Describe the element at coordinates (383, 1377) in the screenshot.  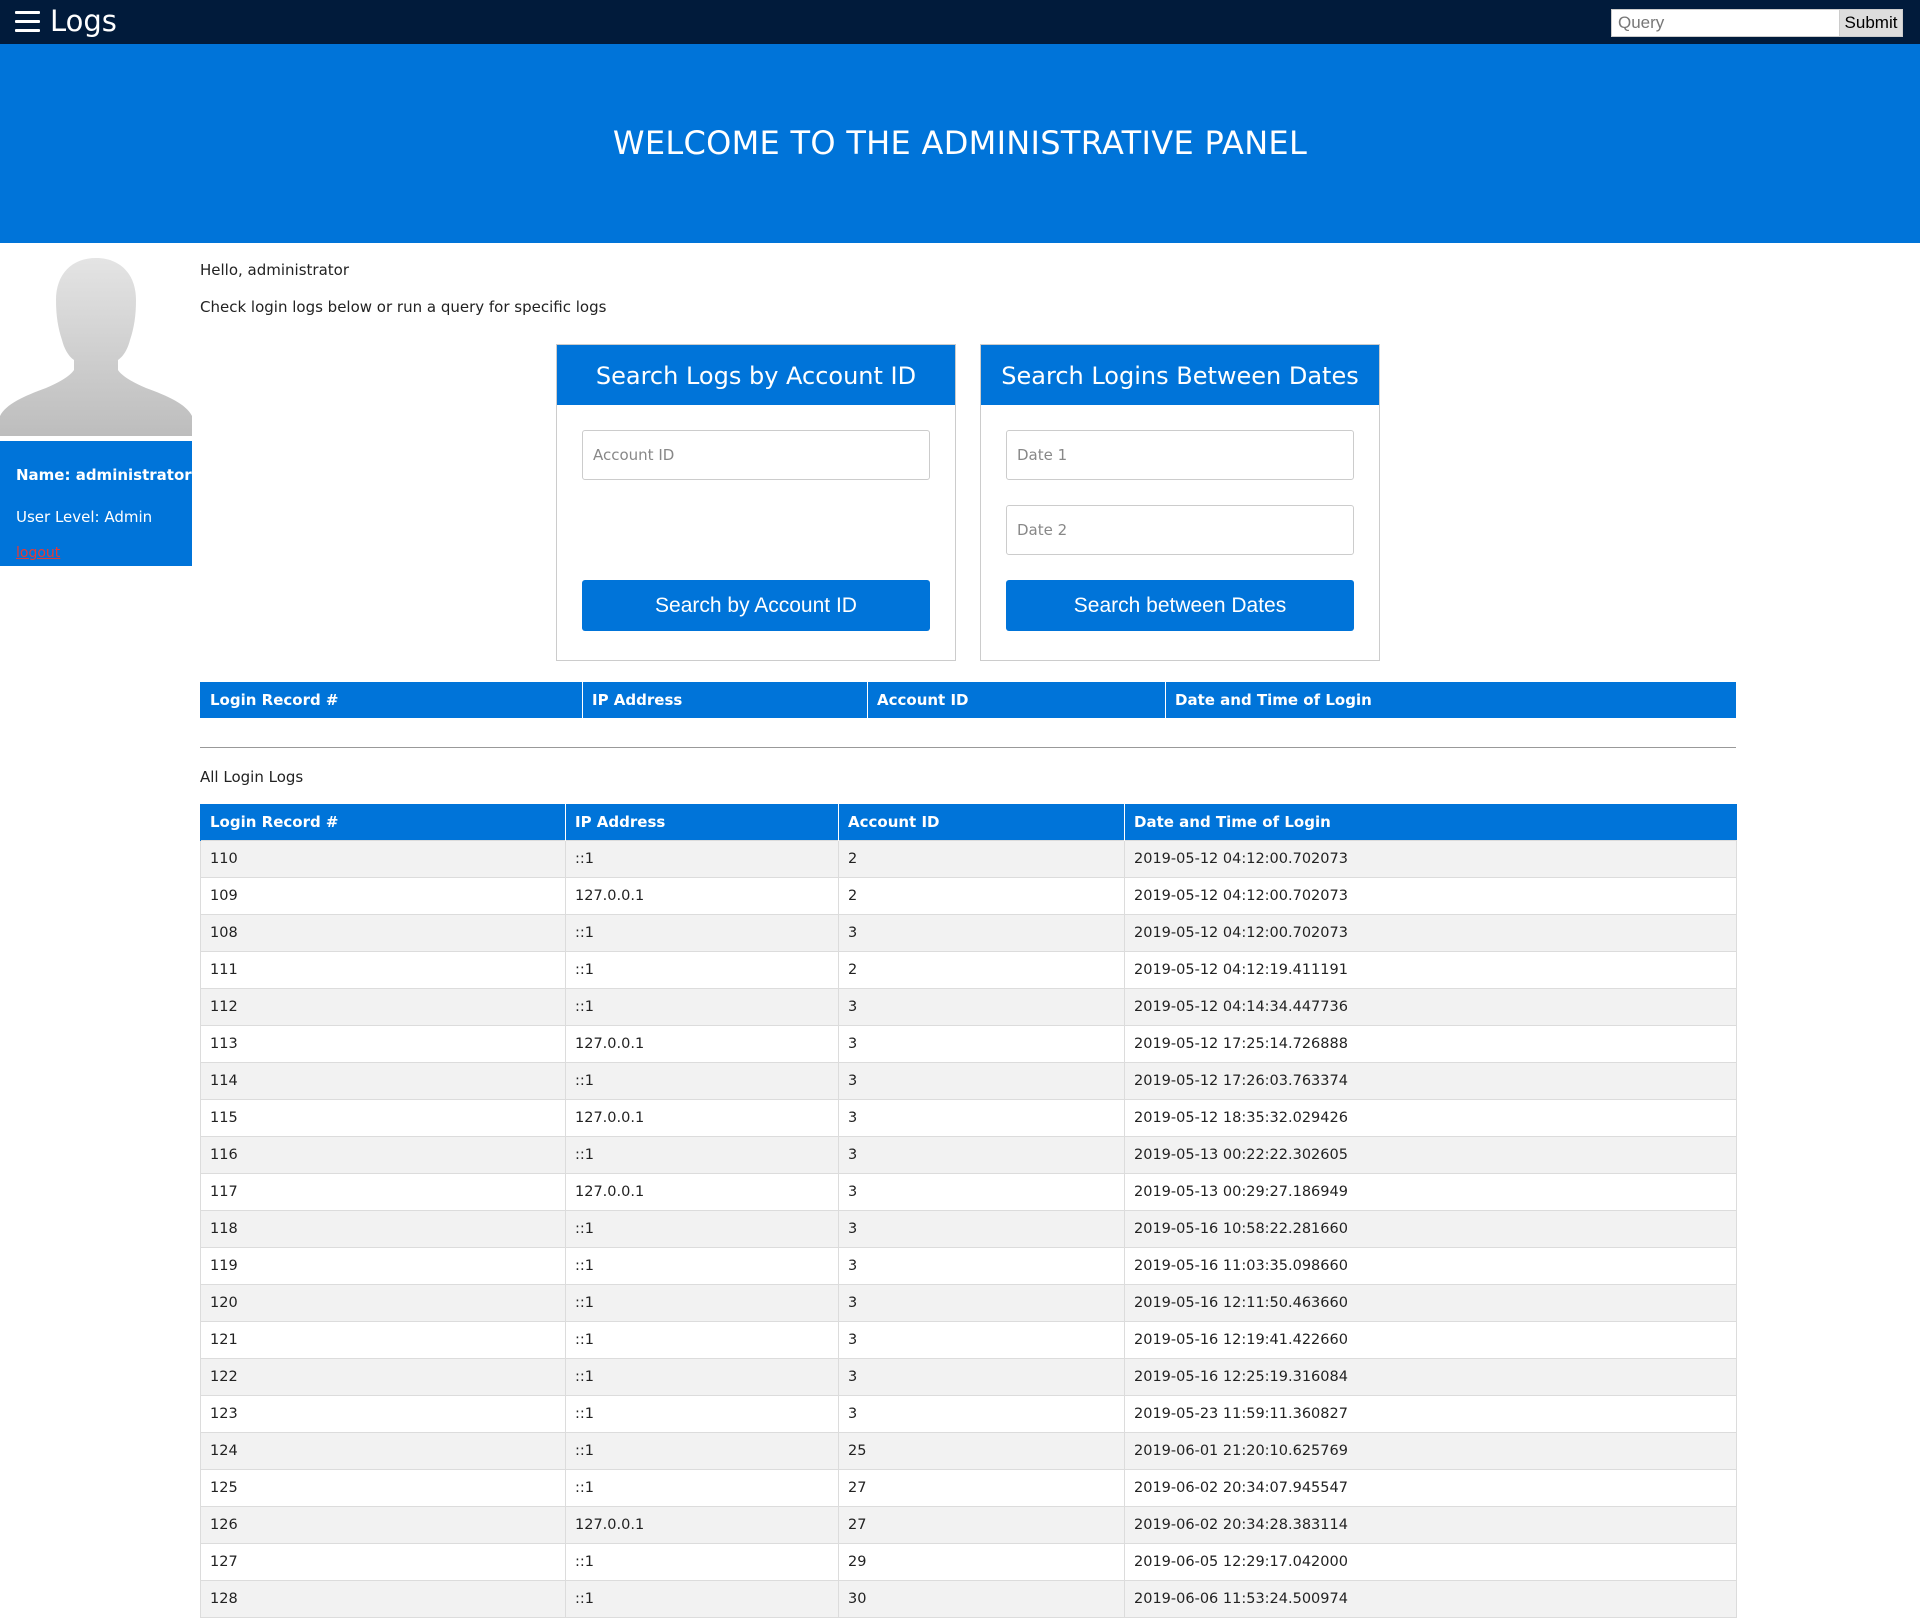
I see `cell-login-record: 122` at that location.